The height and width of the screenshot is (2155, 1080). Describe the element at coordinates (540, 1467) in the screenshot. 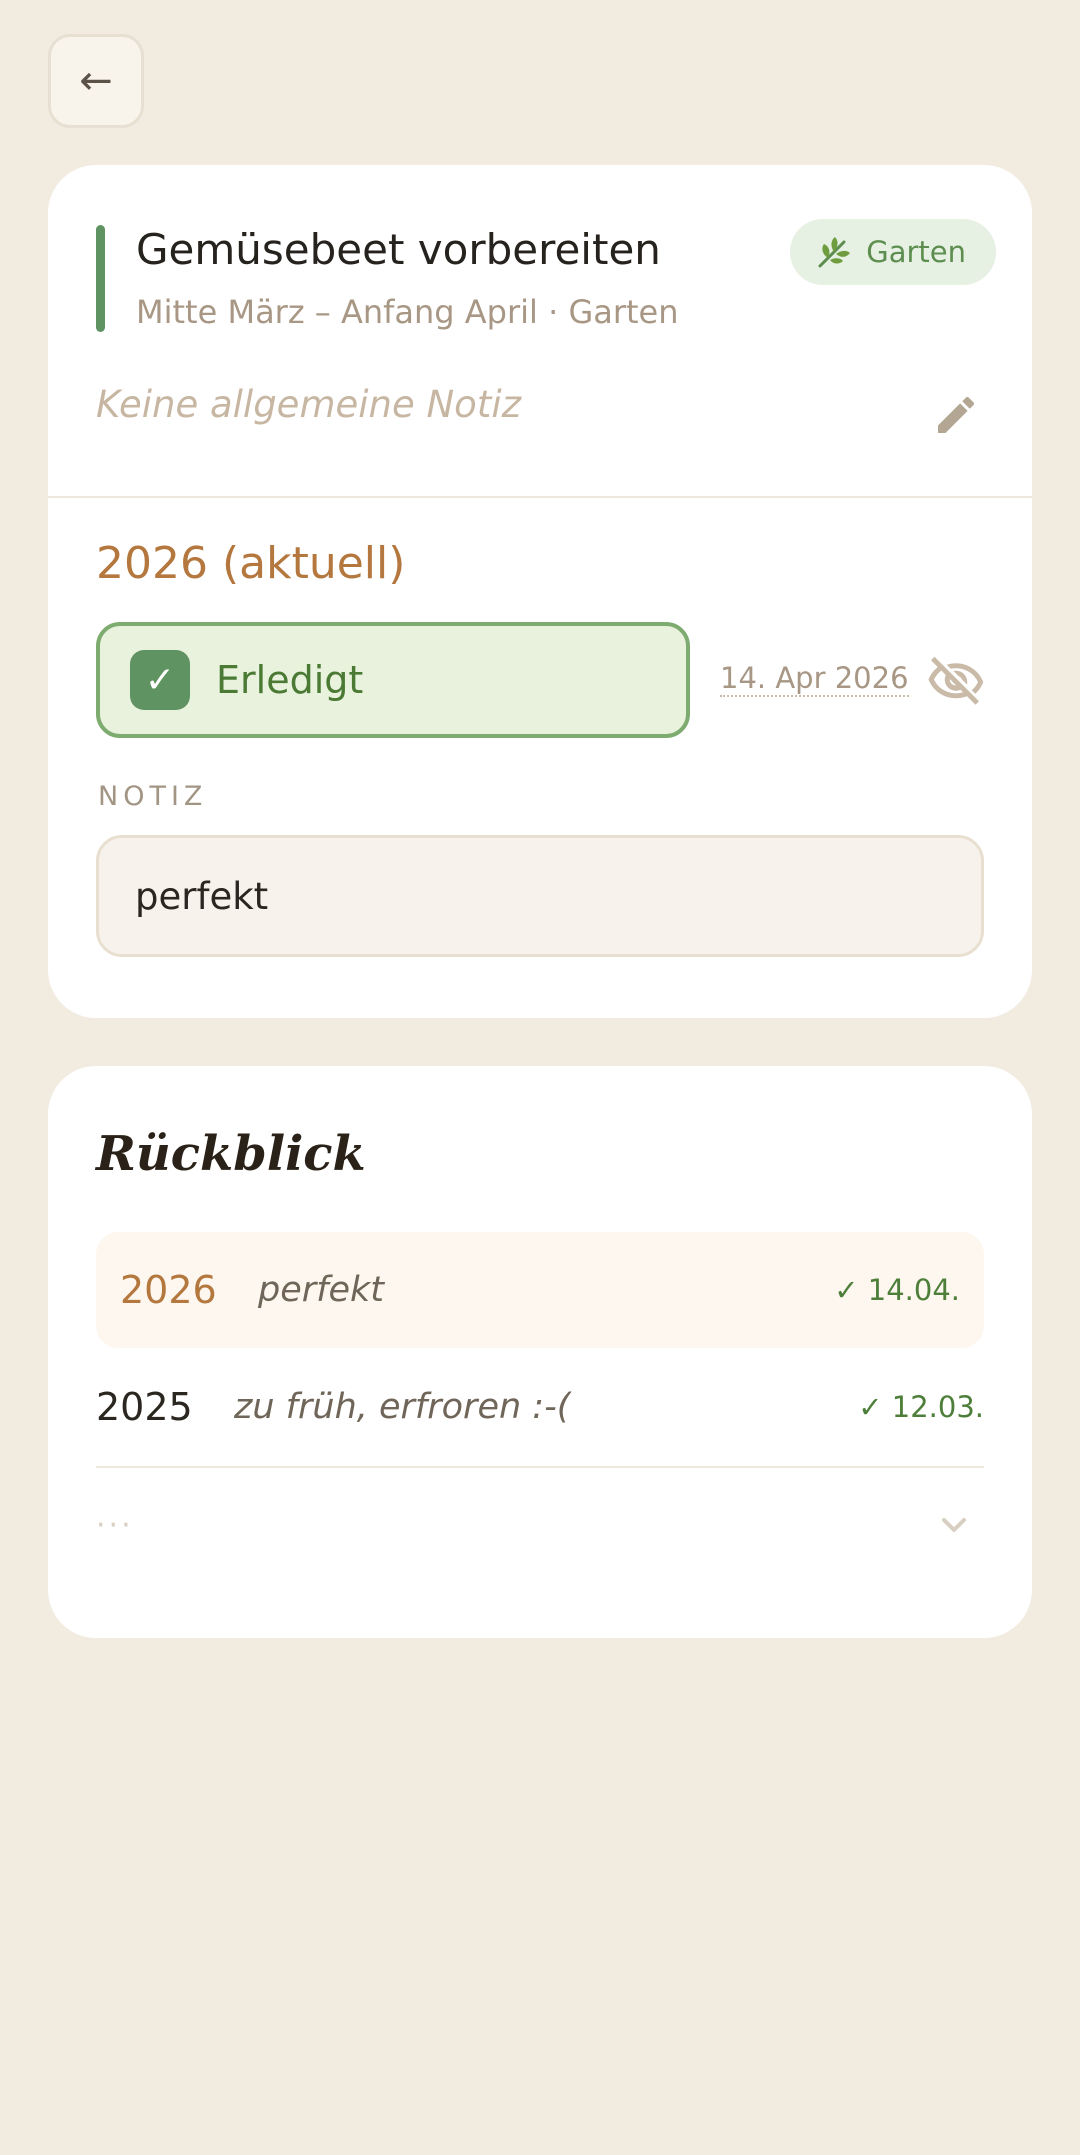

I see `review-divider` at that location.